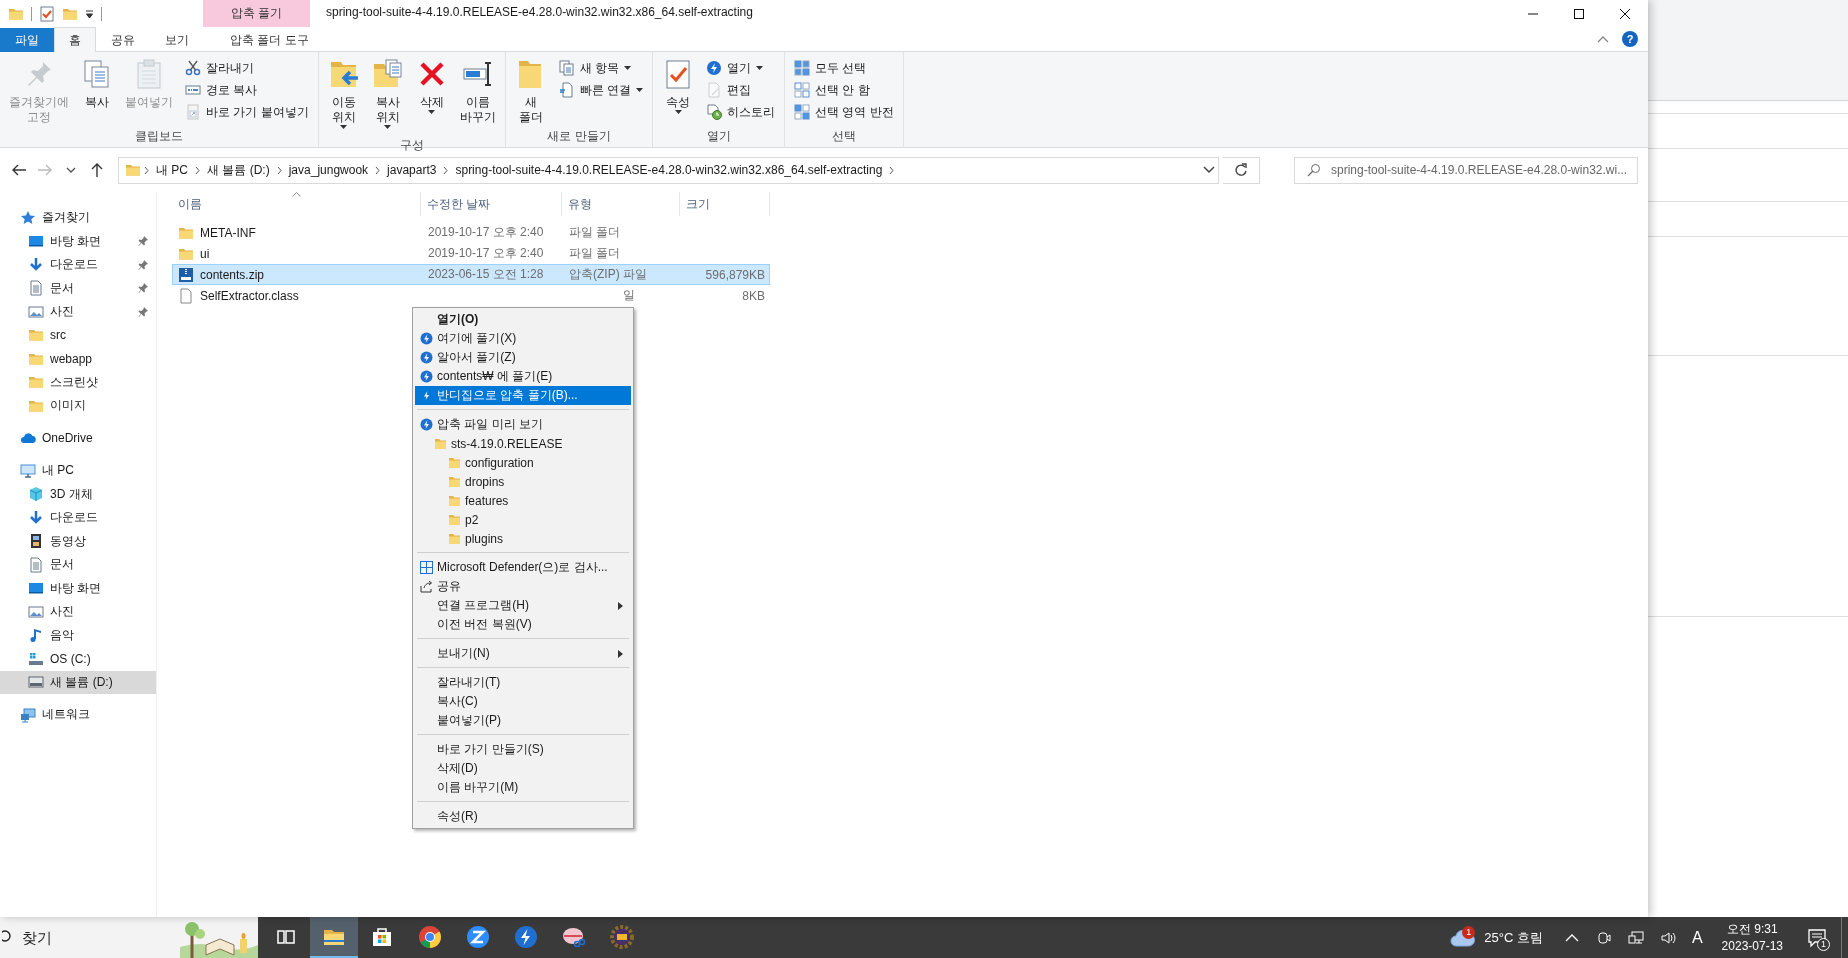 The height and width of the screenshot is (958, 1848). Describe the element at coordinates (172, 170) in the screenshot. I see `breadcrumb-item: 내 PC` at that location.